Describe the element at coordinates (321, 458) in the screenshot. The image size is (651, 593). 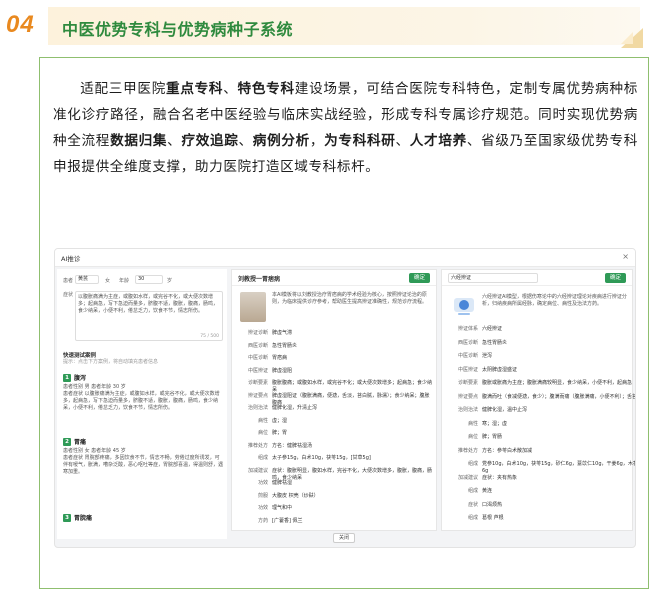
I see `field-value: 太子参15g，白术10g，茯苓15g，[甘草5g]` at that location.